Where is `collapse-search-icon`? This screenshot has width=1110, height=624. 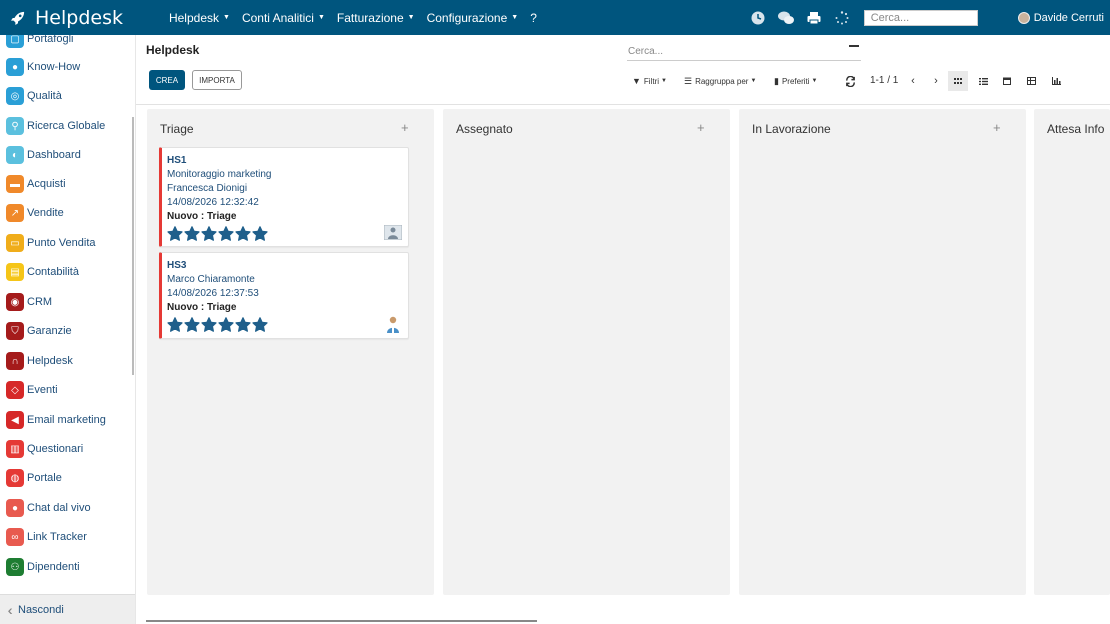
collapse-search-icon is located at coordinates (854, 46).